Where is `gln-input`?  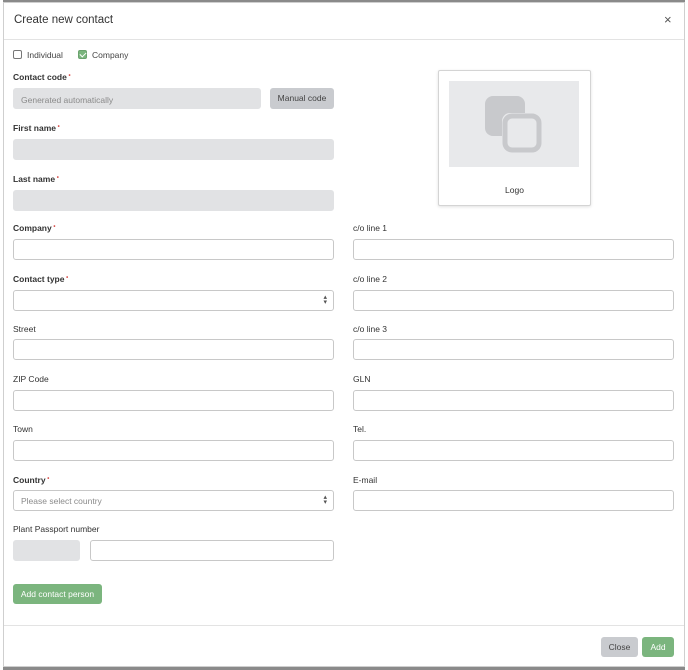
gln-input is located at coordinates (513, 400).